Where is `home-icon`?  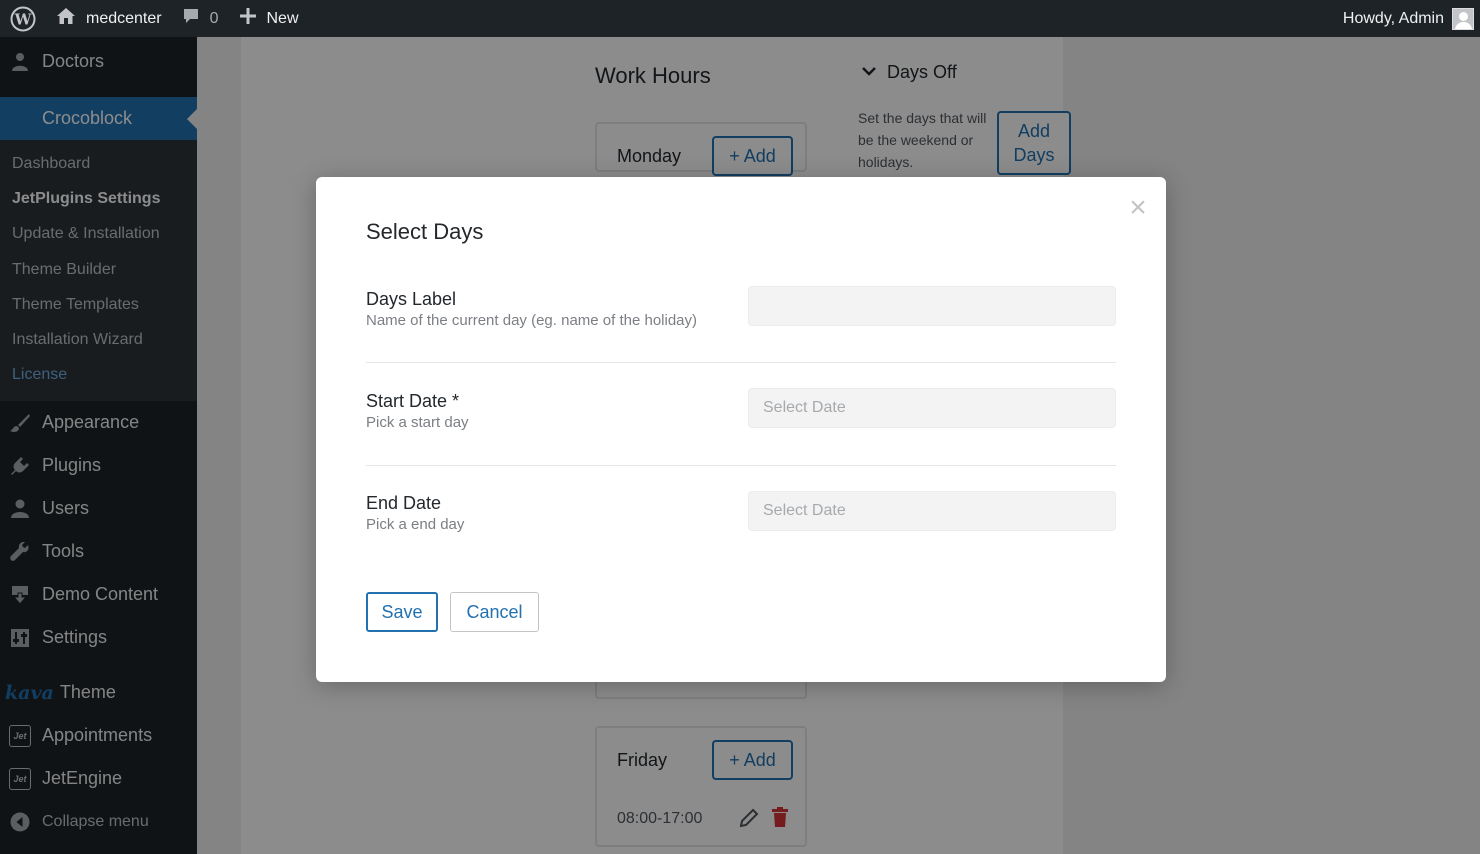
home-icon is located at coordinates (66, 18).